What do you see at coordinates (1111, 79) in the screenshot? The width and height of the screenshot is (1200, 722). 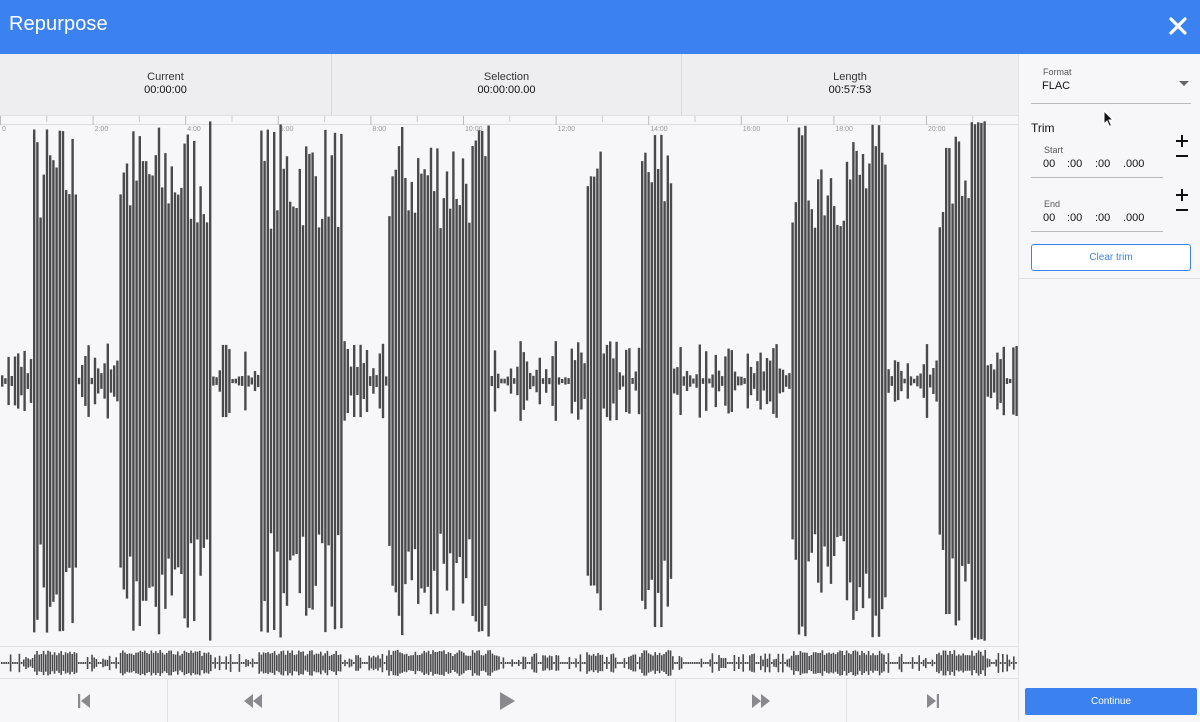 I see `format-select: Format FLAC` at bounding box center [1111, 79].